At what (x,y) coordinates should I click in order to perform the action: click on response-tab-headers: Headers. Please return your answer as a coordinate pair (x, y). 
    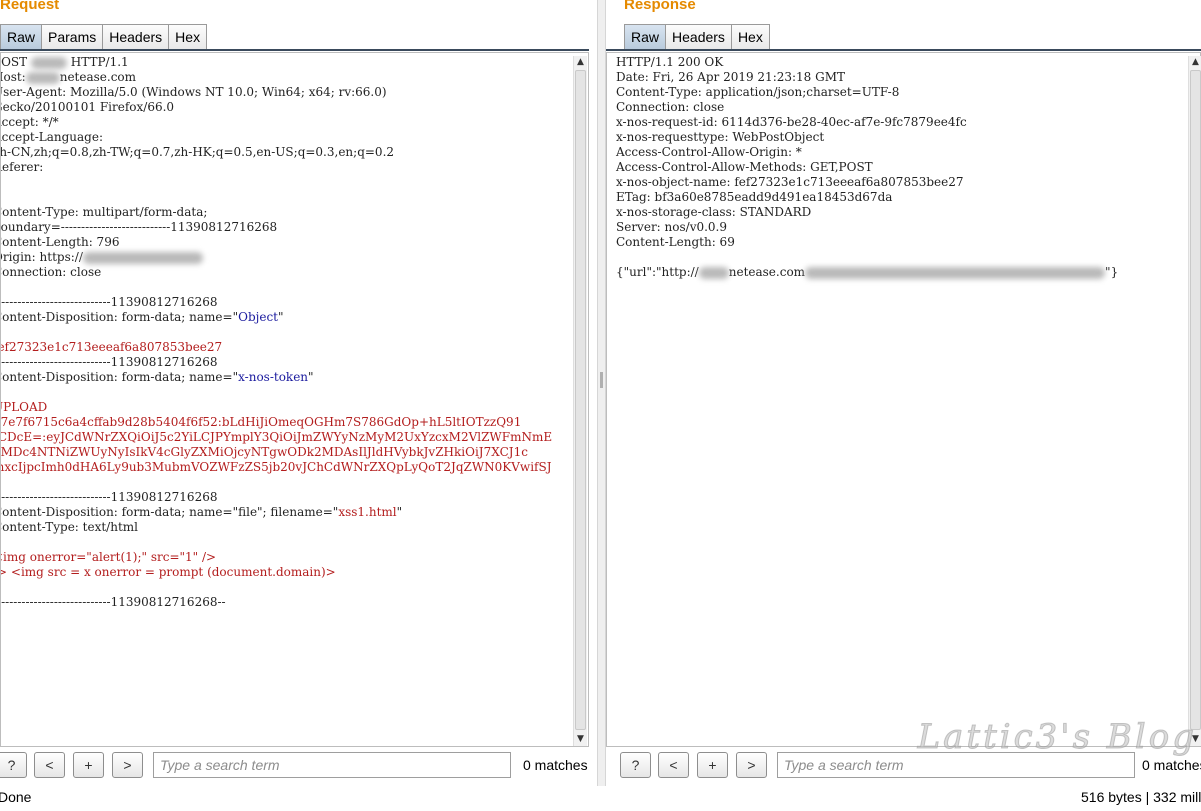
    Looking at the image, I should click on (698, 36).